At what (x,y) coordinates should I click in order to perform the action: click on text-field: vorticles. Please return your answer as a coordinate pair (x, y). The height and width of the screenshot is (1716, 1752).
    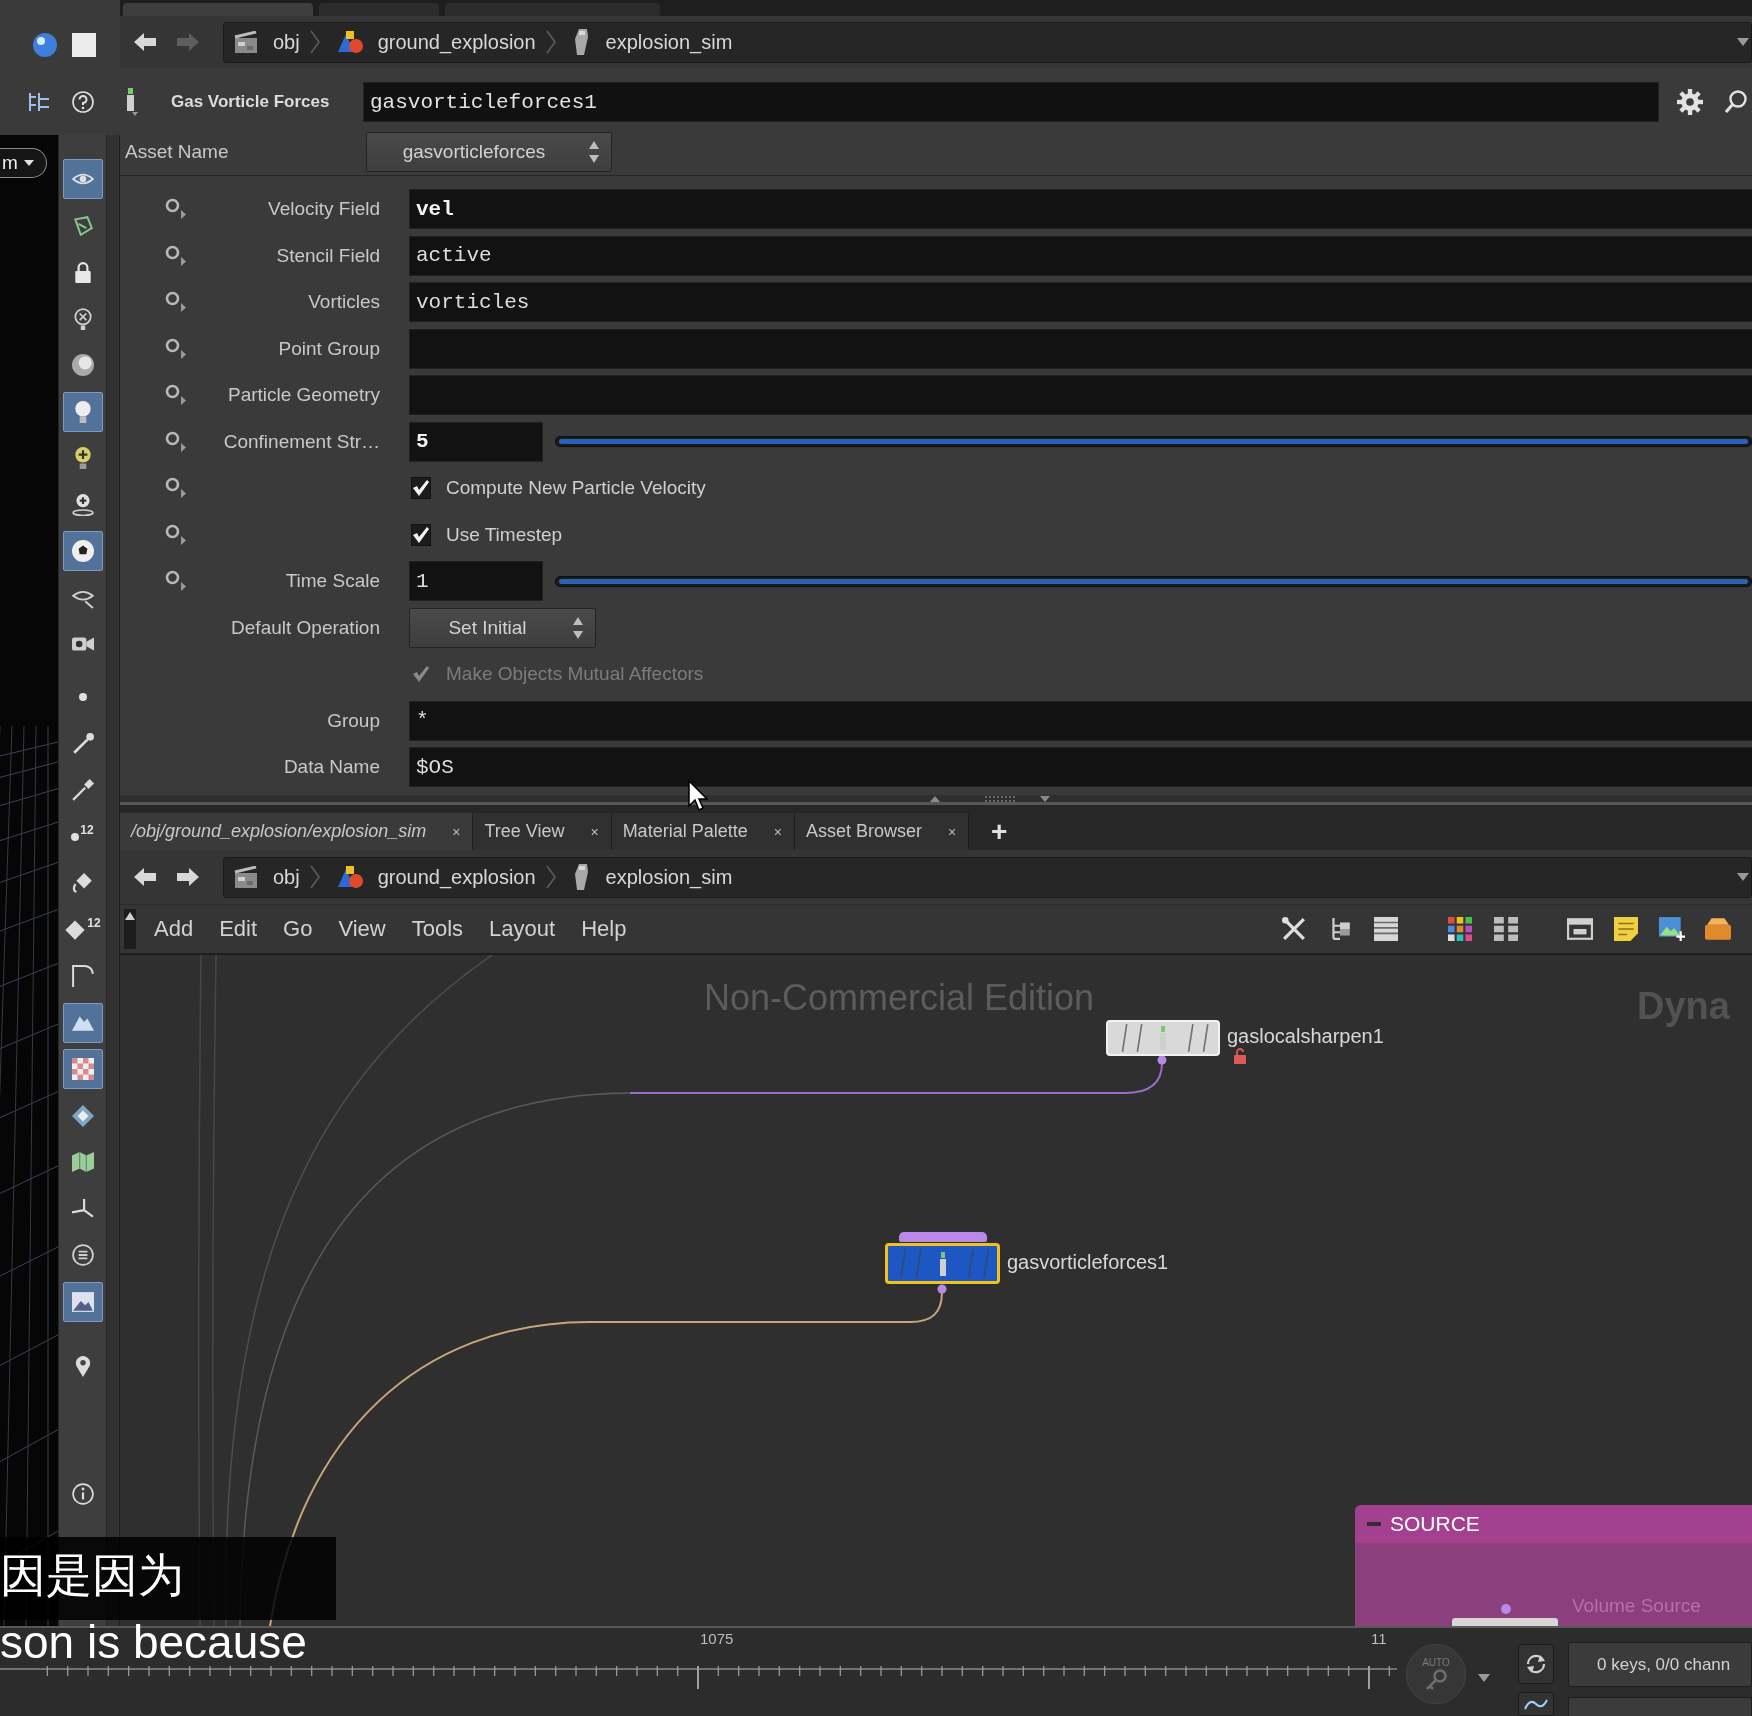
    Looking at the image, I should click on (1080, 302).